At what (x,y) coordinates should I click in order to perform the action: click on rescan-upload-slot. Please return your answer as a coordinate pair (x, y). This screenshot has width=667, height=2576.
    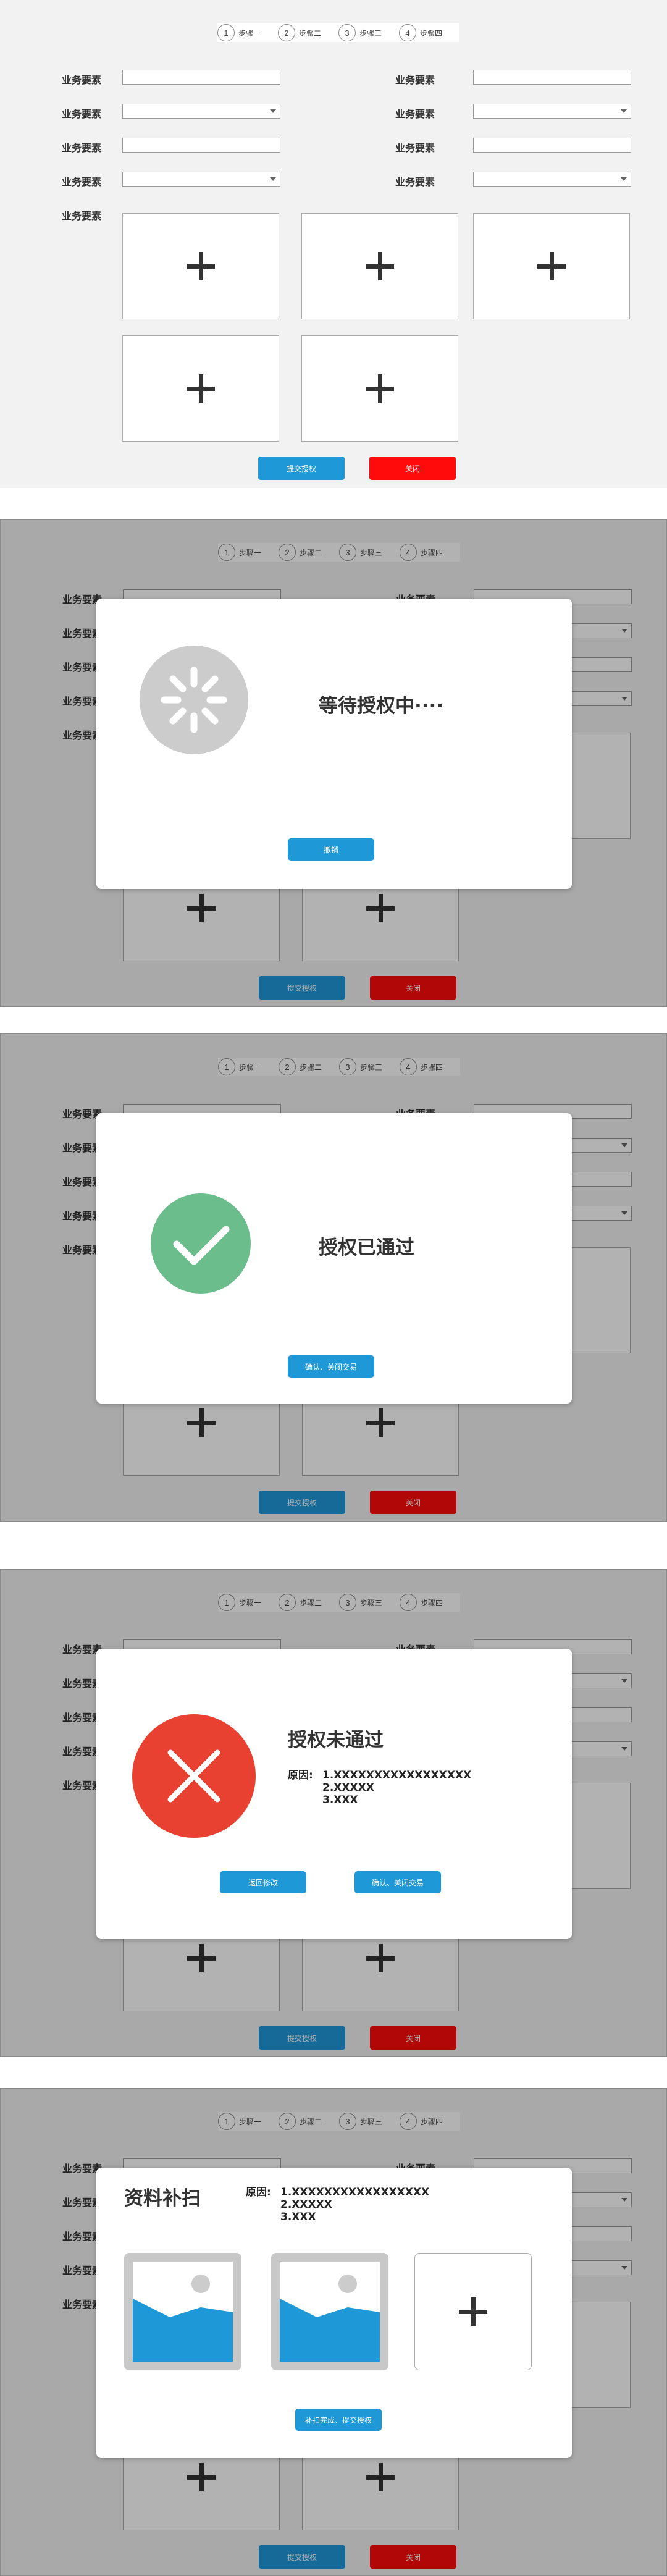
    Looking at the image, I should click on (473, 2311).